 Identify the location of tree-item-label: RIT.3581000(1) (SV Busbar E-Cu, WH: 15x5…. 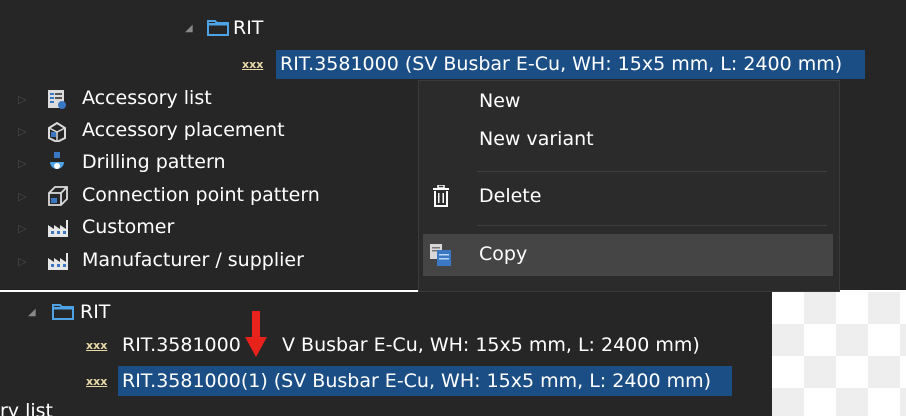
(417, 381).